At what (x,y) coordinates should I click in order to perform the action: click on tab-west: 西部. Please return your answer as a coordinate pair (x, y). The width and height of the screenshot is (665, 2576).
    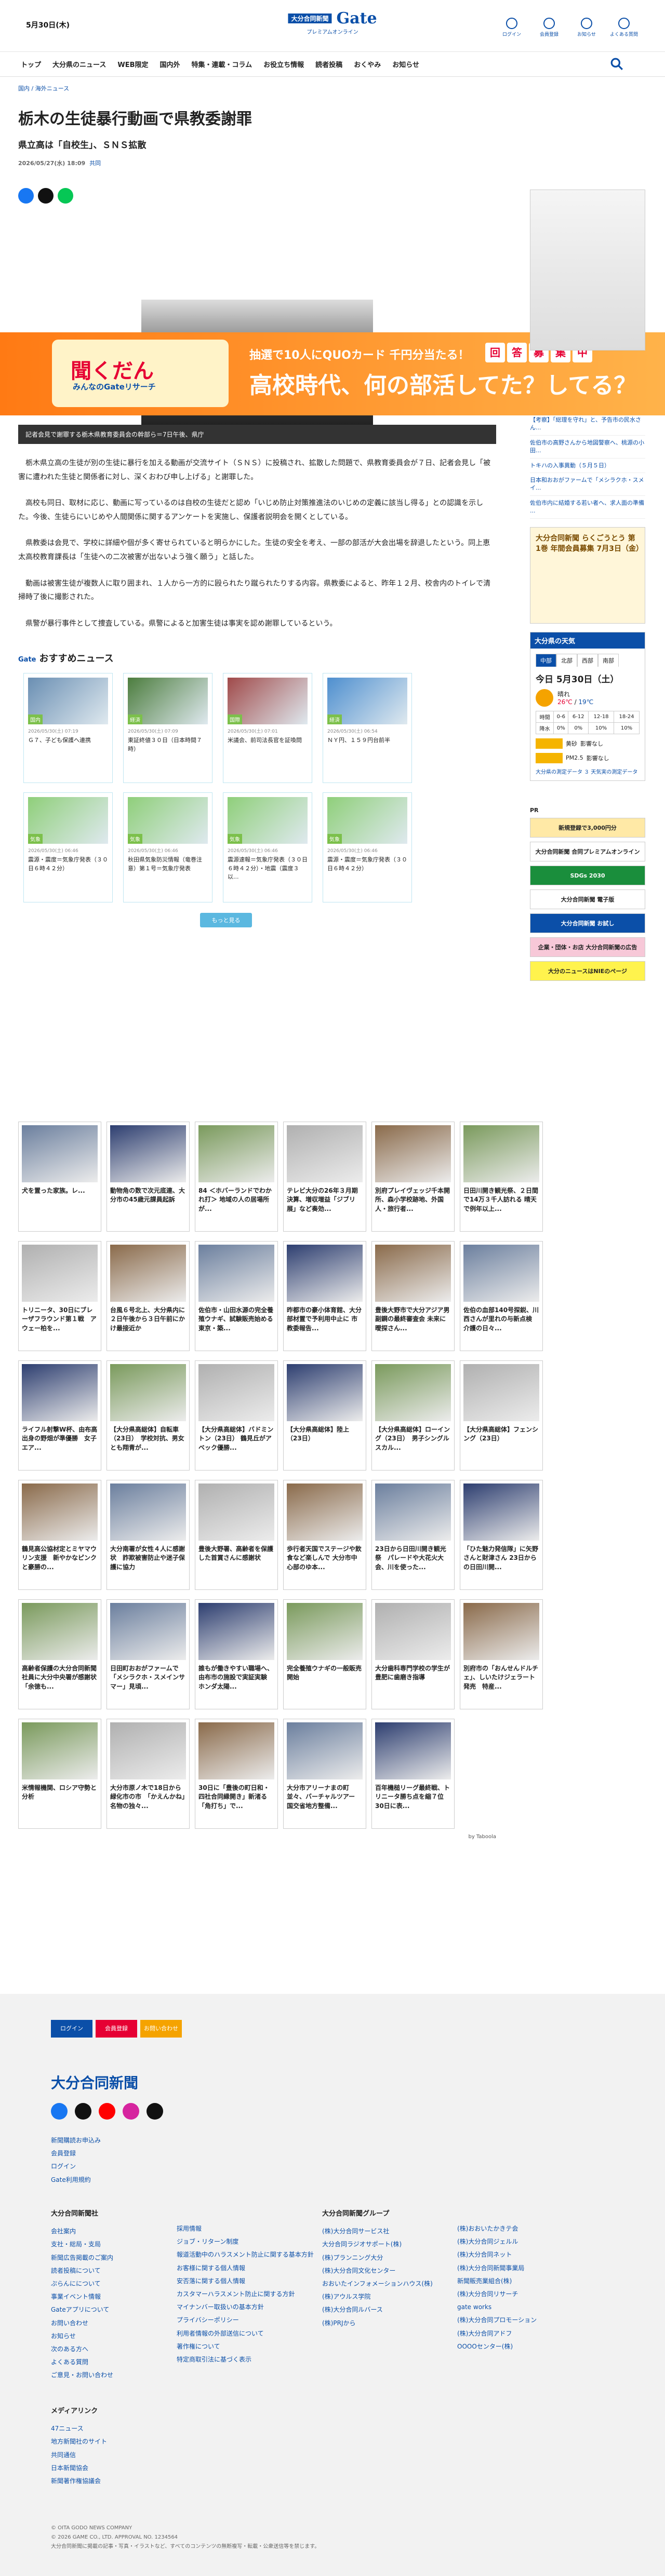
    Looking at the image, I should click on (587, 660).